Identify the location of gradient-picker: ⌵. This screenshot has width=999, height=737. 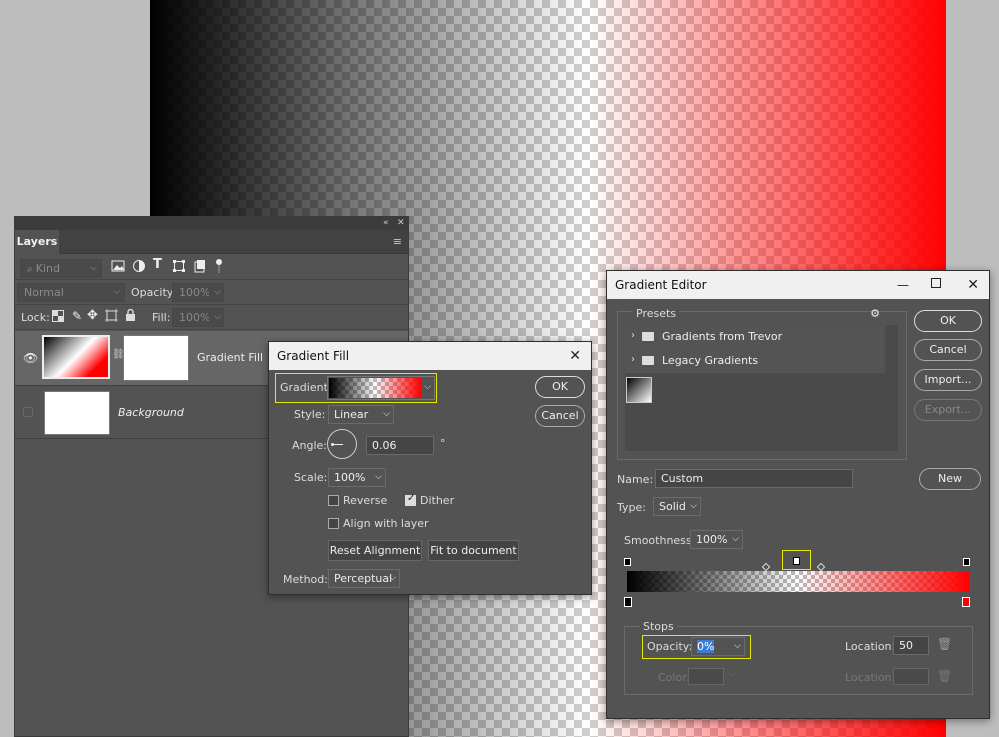
(381, 388).